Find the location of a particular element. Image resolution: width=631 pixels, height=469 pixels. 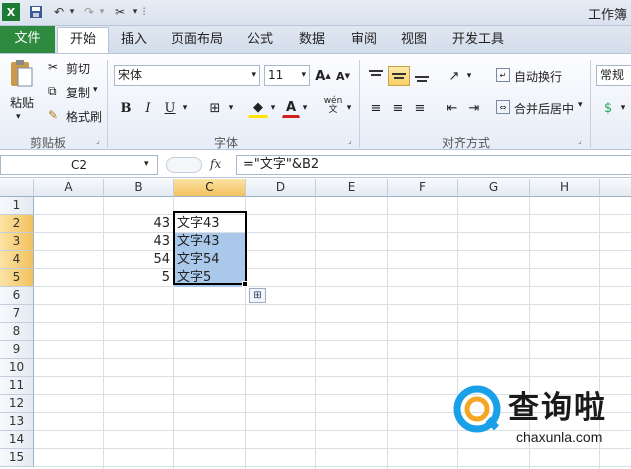

phonetic-dropdown-icon: ▾ is located at coordinates (349, 108).